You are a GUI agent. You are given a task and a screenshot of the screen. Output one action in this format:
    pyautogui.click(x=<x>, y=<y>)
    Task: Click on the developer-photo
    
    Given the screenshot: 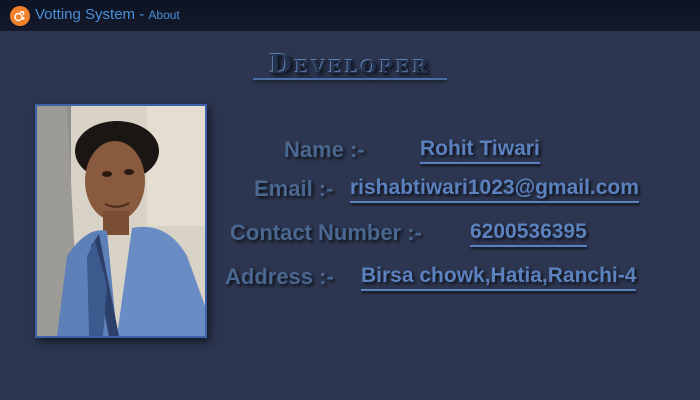 What is the action you would take?
    pyautogui.click(x=121, y=221)
    